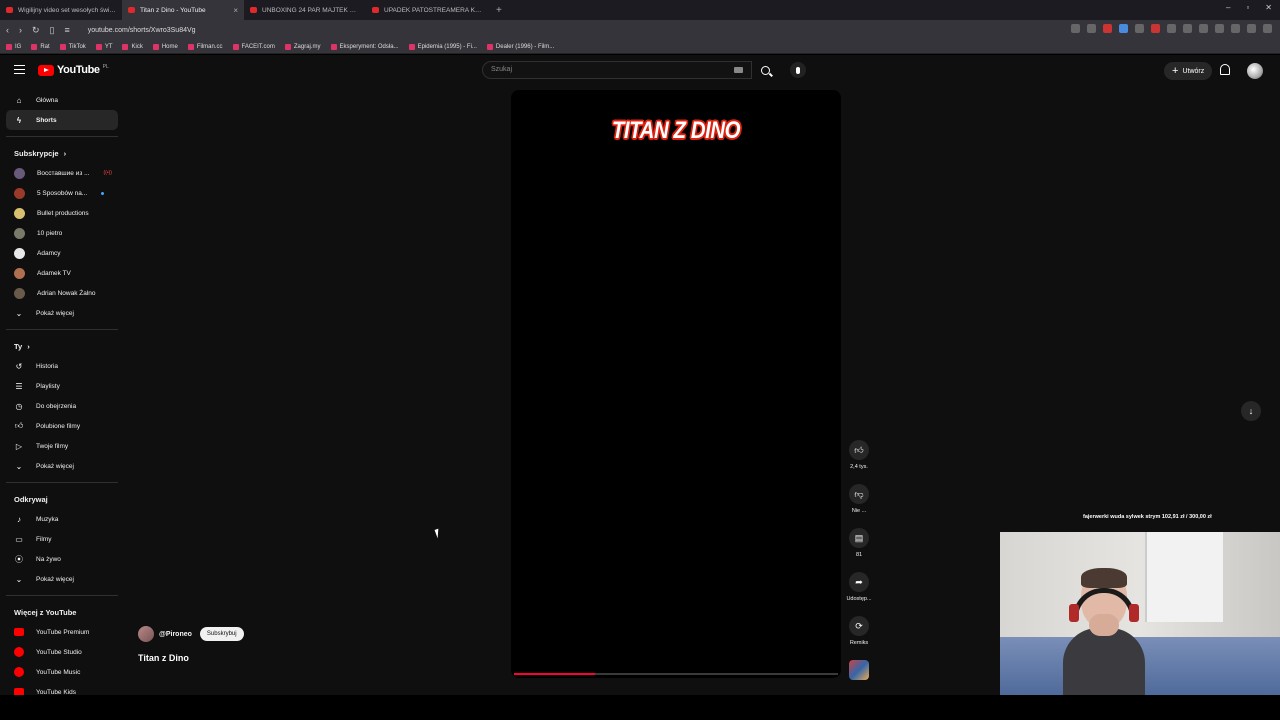  Describe the element at coordinates (221, 634) in the screenshot. I see `subscribe-button: Subskrybuj` at that location.